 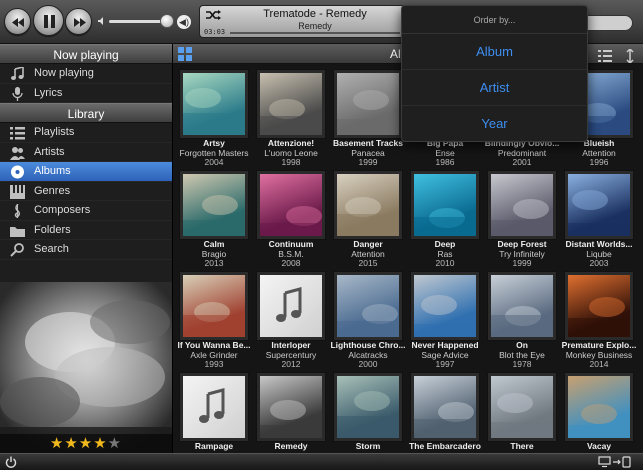 What do you see at coordinates (86, 152) in the screenshot?
I see `sidebar-item-artists: Artists` at bounding box center [86, 152].